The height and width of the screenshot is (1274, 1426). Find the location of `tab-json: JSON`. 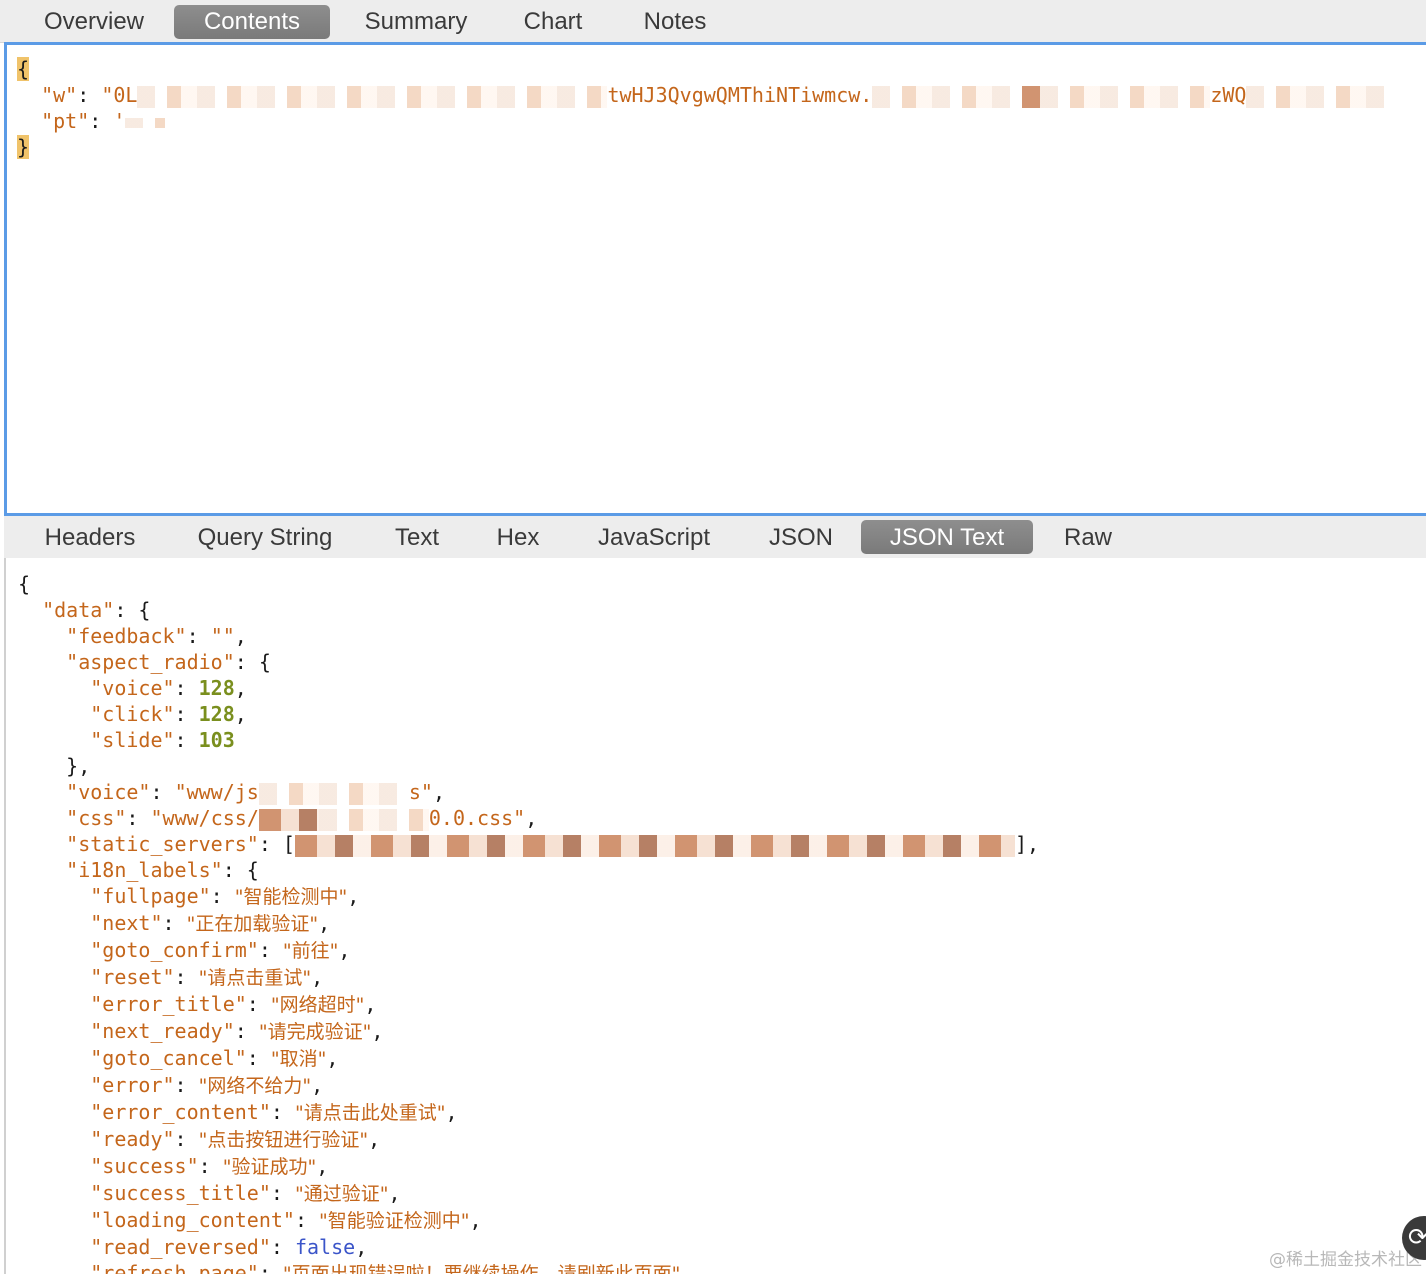

tab-json: JSON is located at coordinates (801, 537).